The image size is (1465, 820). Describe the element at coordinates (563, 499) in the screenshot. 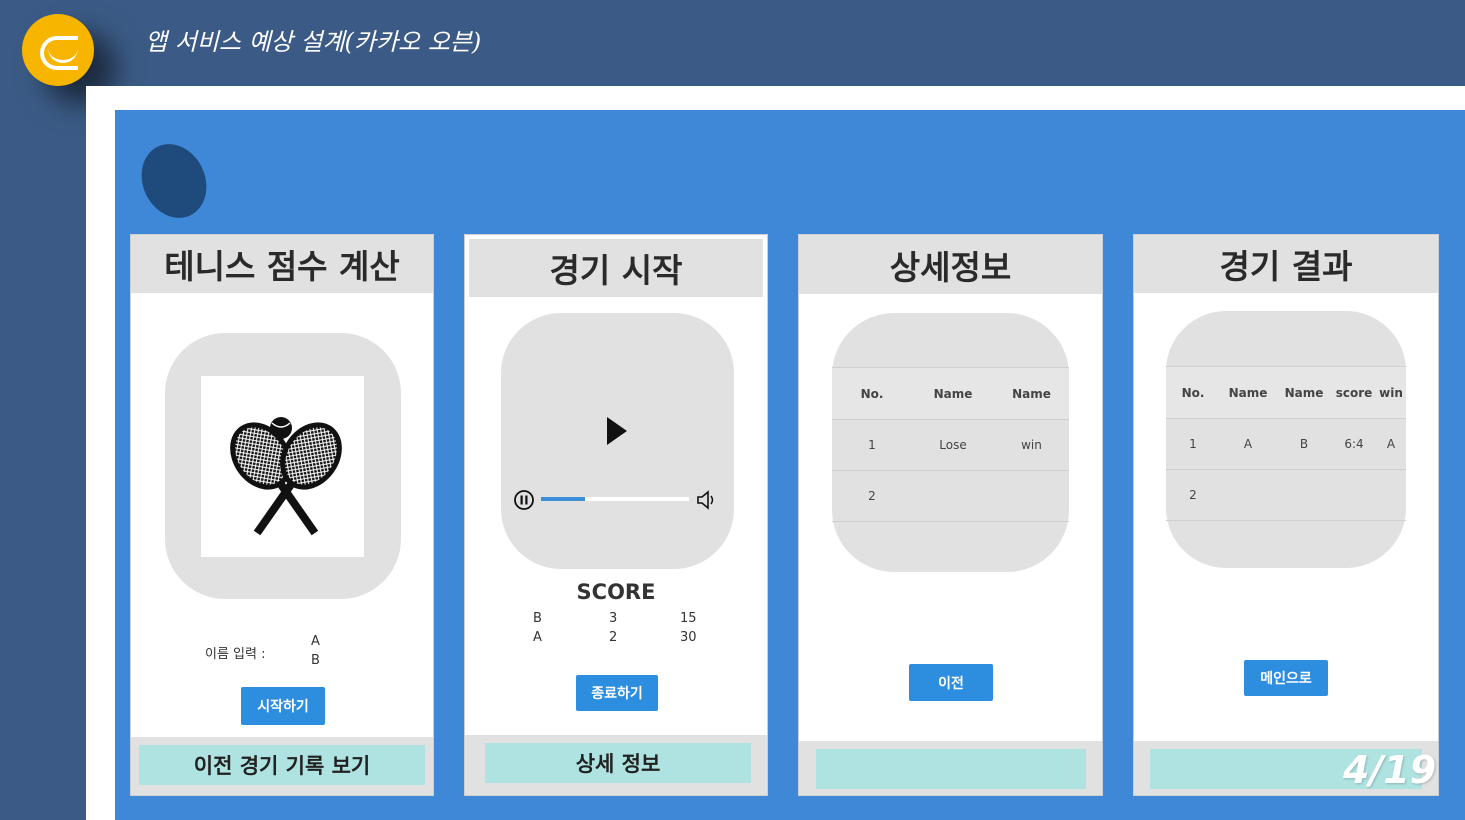

I see `progress-fill` at that location.